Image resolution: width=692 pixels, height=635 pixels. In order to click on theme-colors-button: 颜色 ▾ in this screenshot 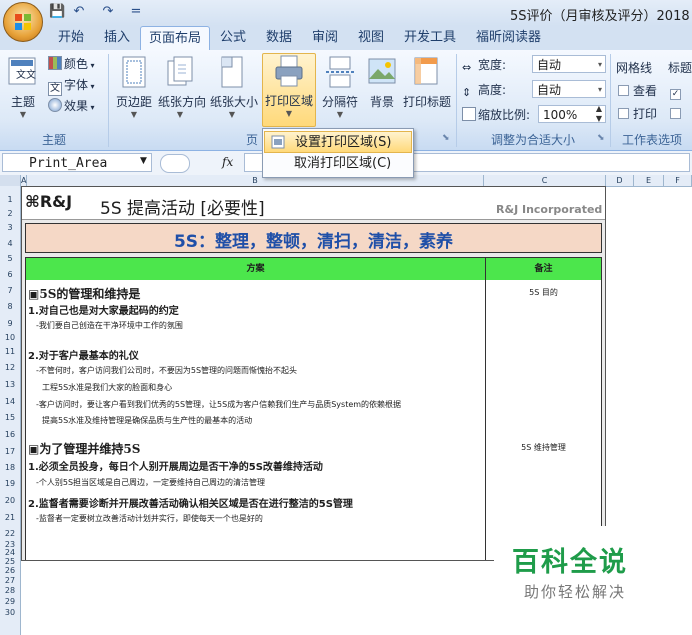, I will do `click(71, 64)`.